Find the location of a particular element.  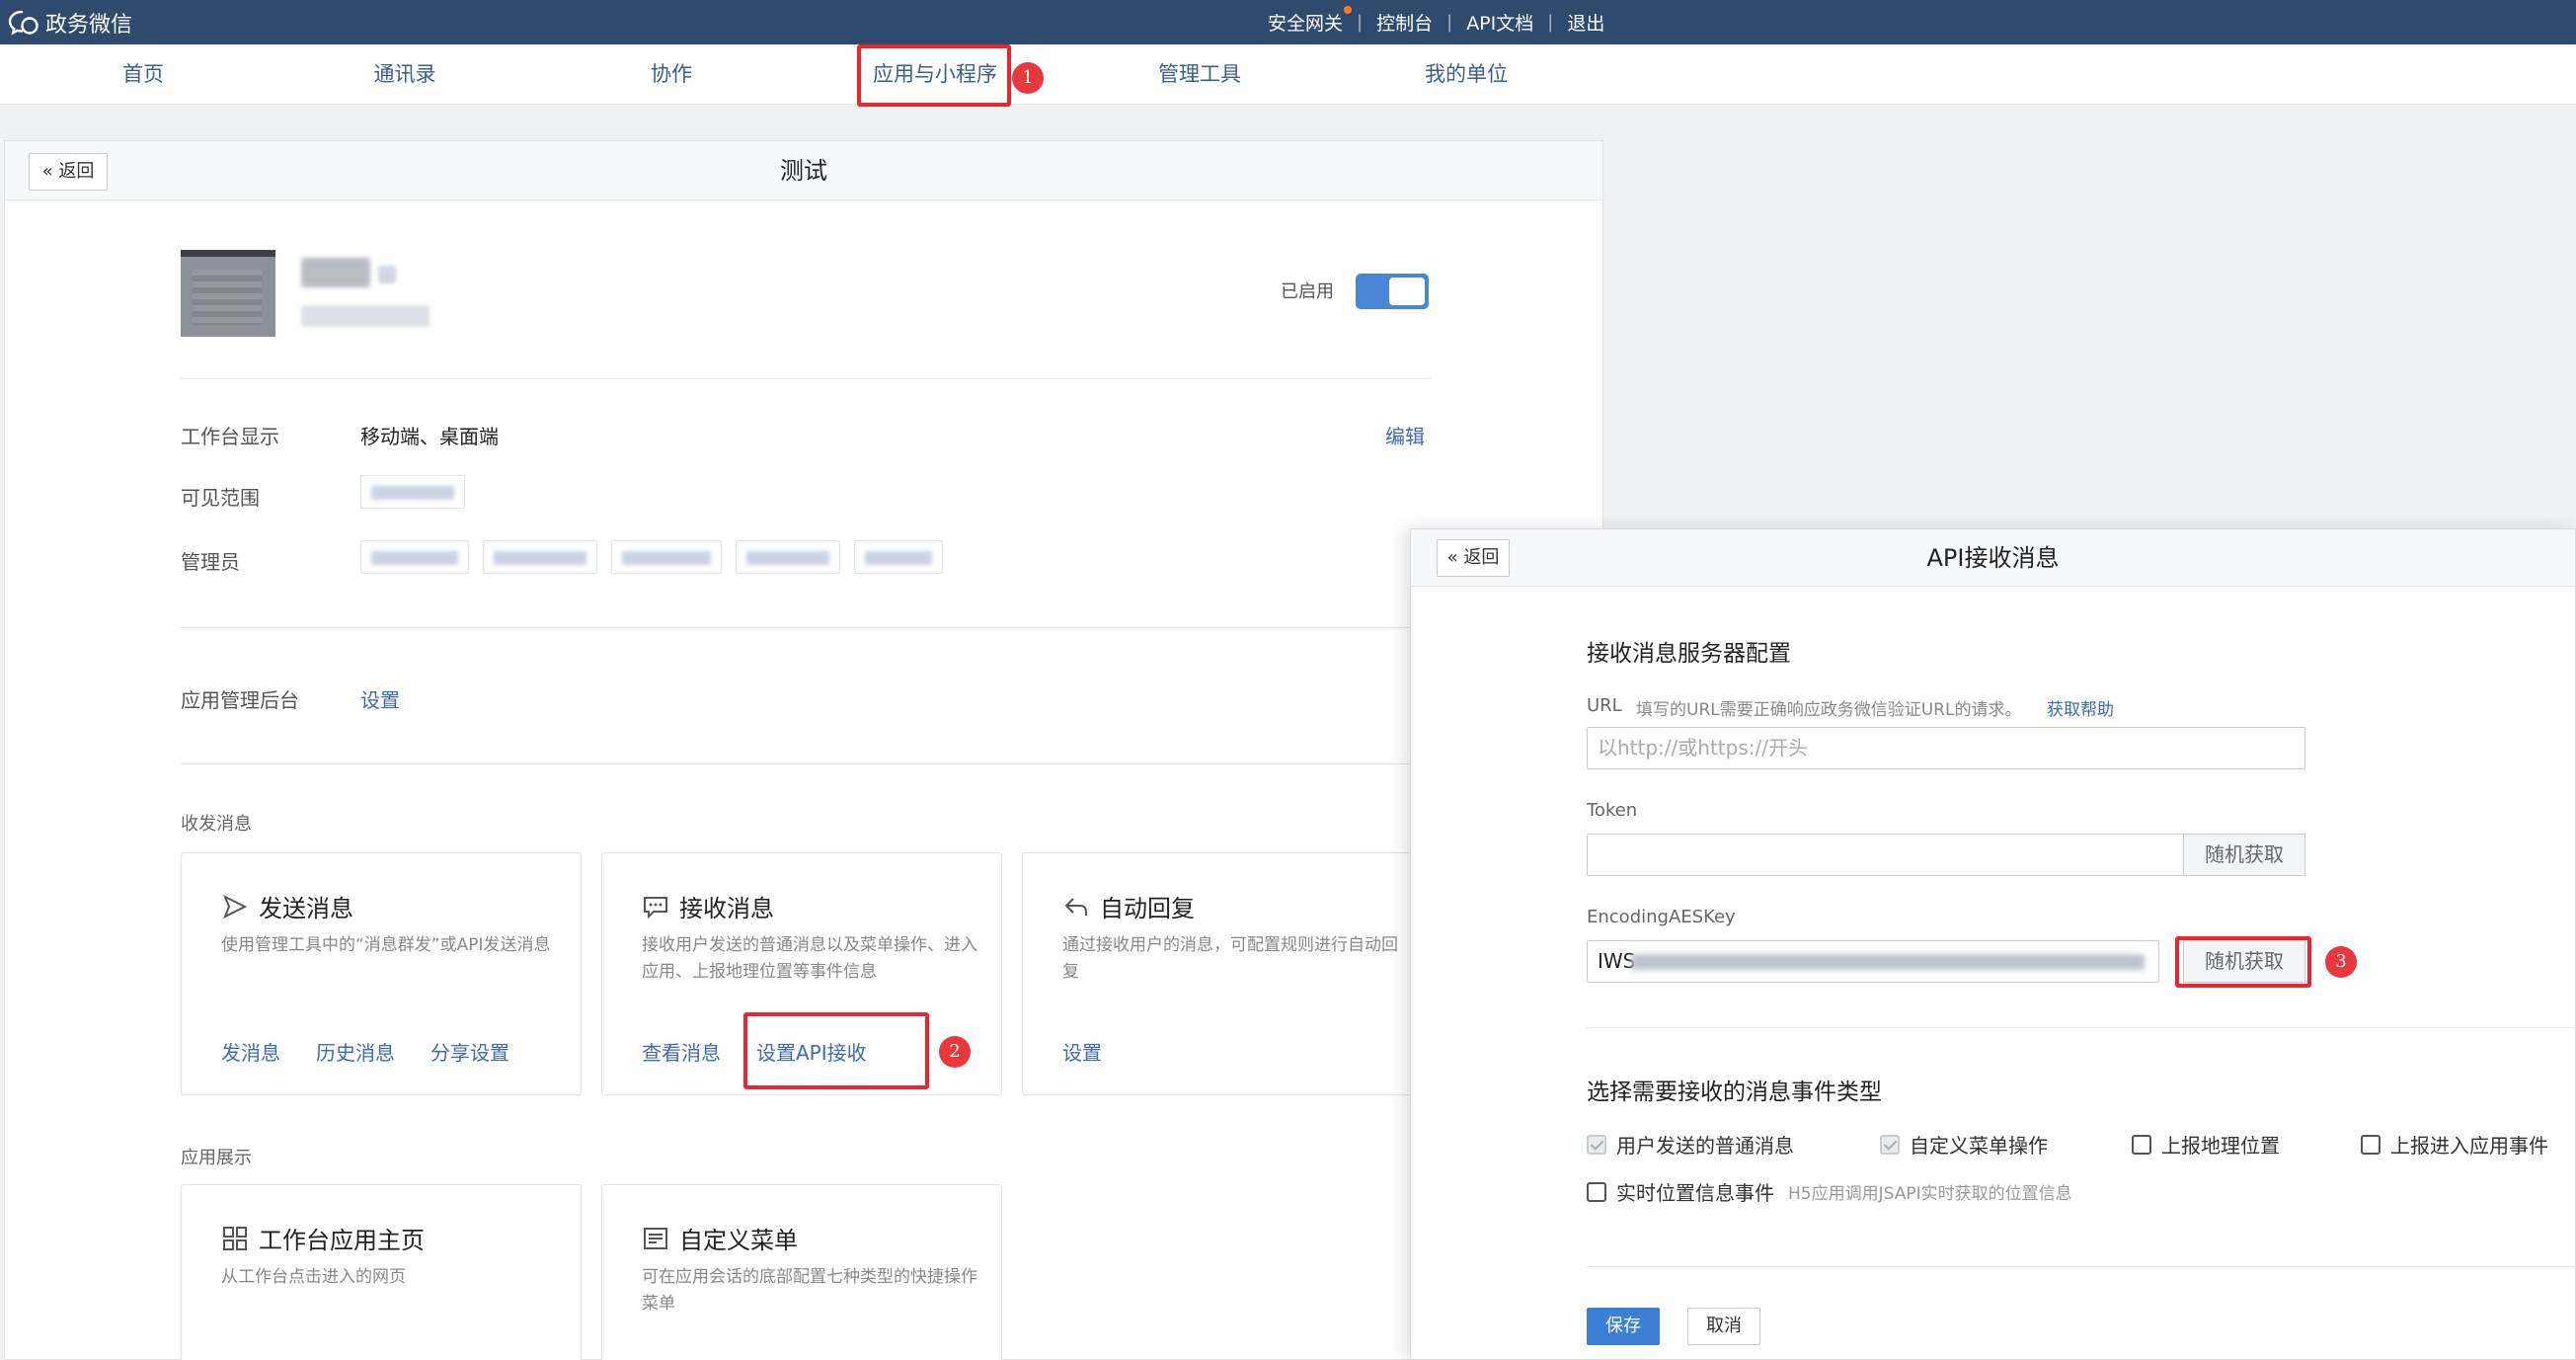

step-badge-2: 2 is located at coordinates (955, 1052).